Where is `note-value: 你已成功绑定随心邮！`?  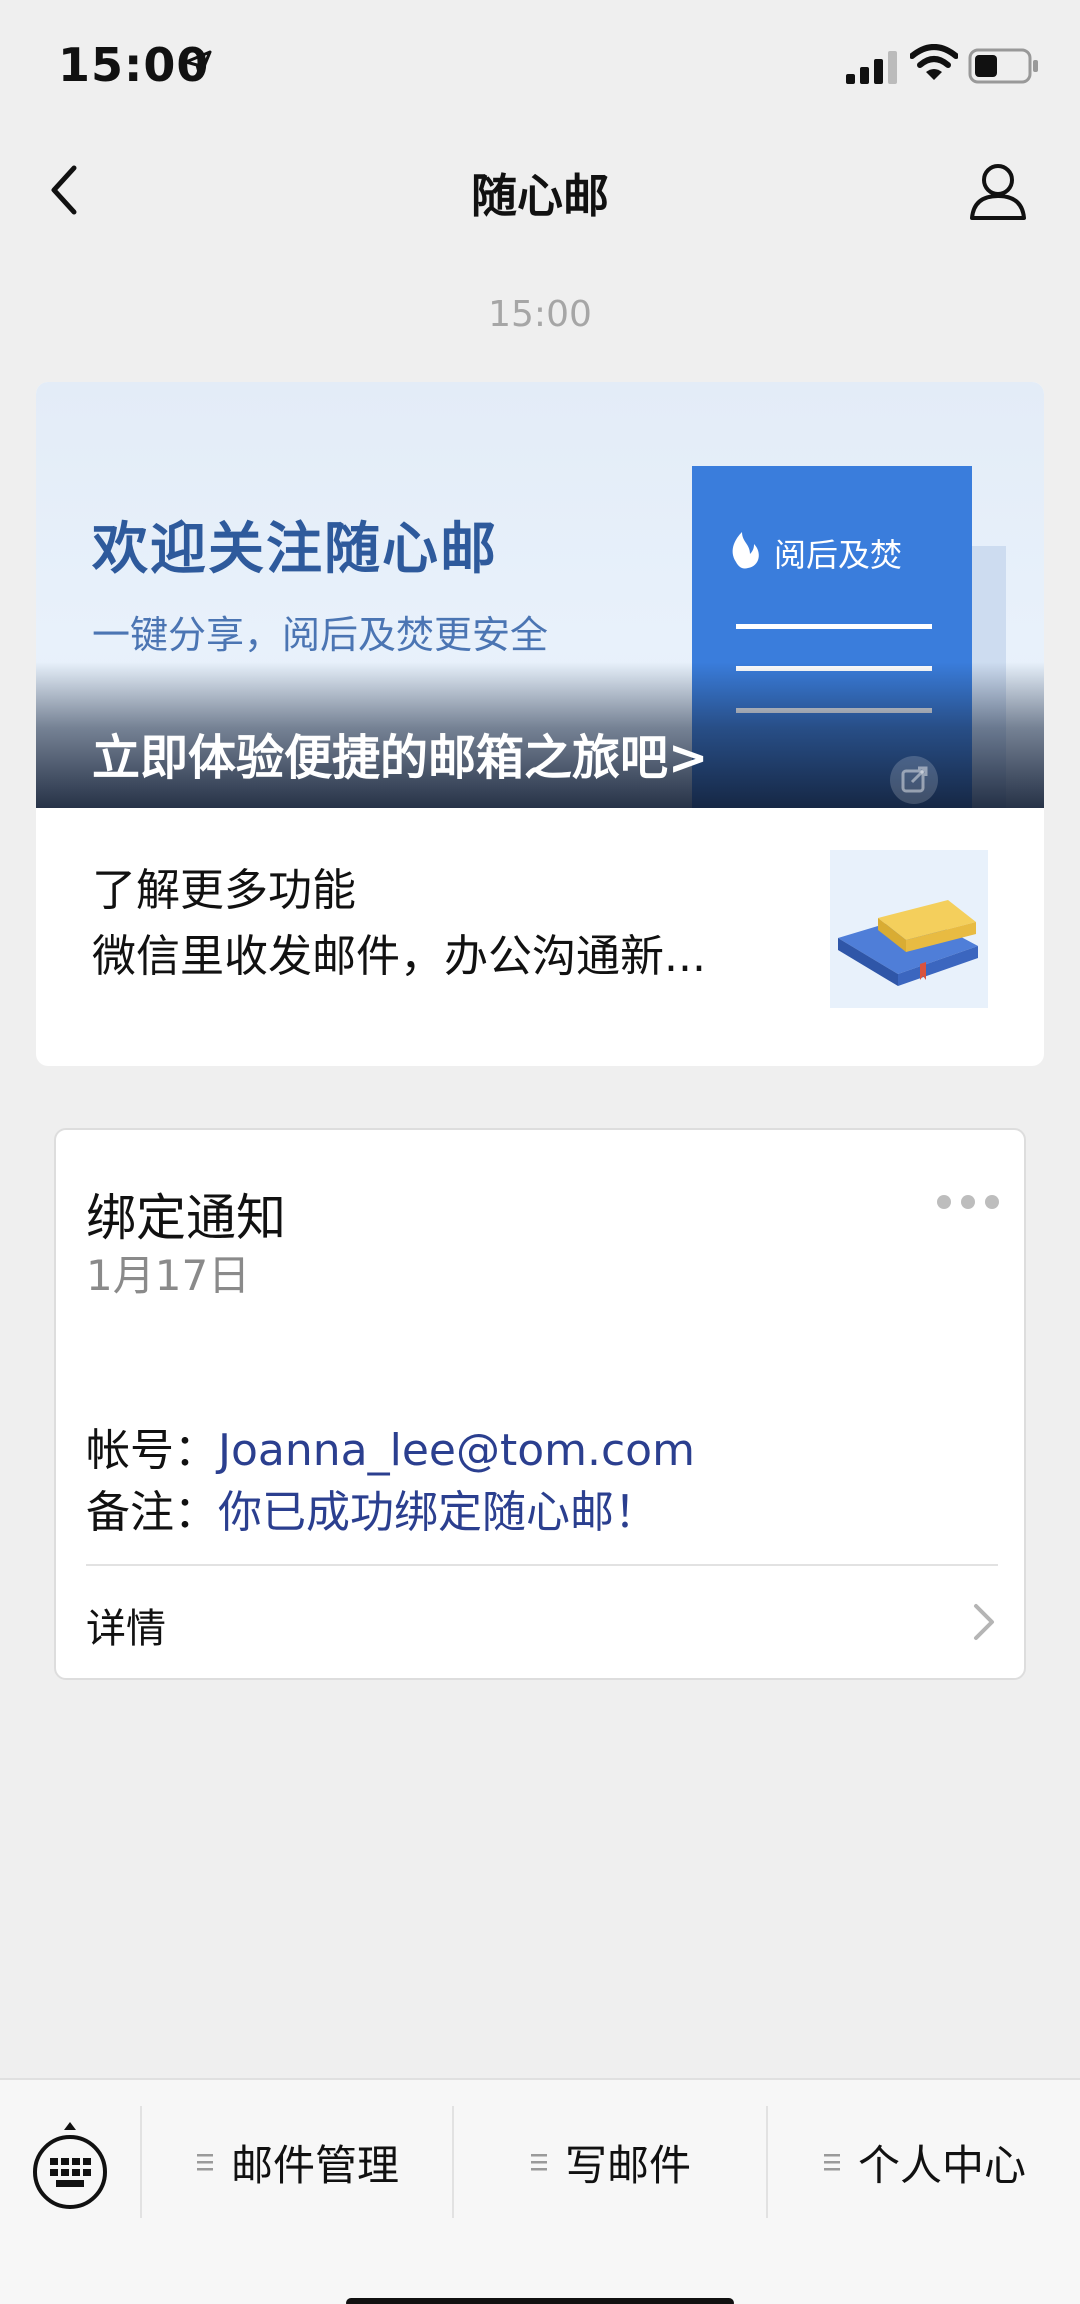
note-value: 你已成功绑定随心邮！ is located at coordinates (438, 1512).